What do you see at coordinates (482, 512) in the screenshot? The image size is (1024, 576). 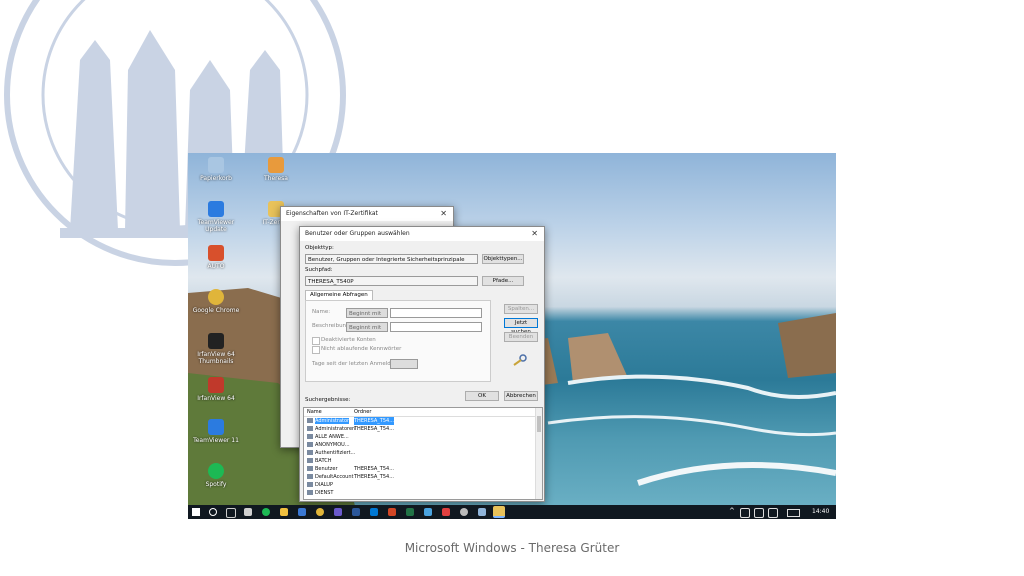 I see `control-panel-taskbar-icon` at bounding box center [482, 512].